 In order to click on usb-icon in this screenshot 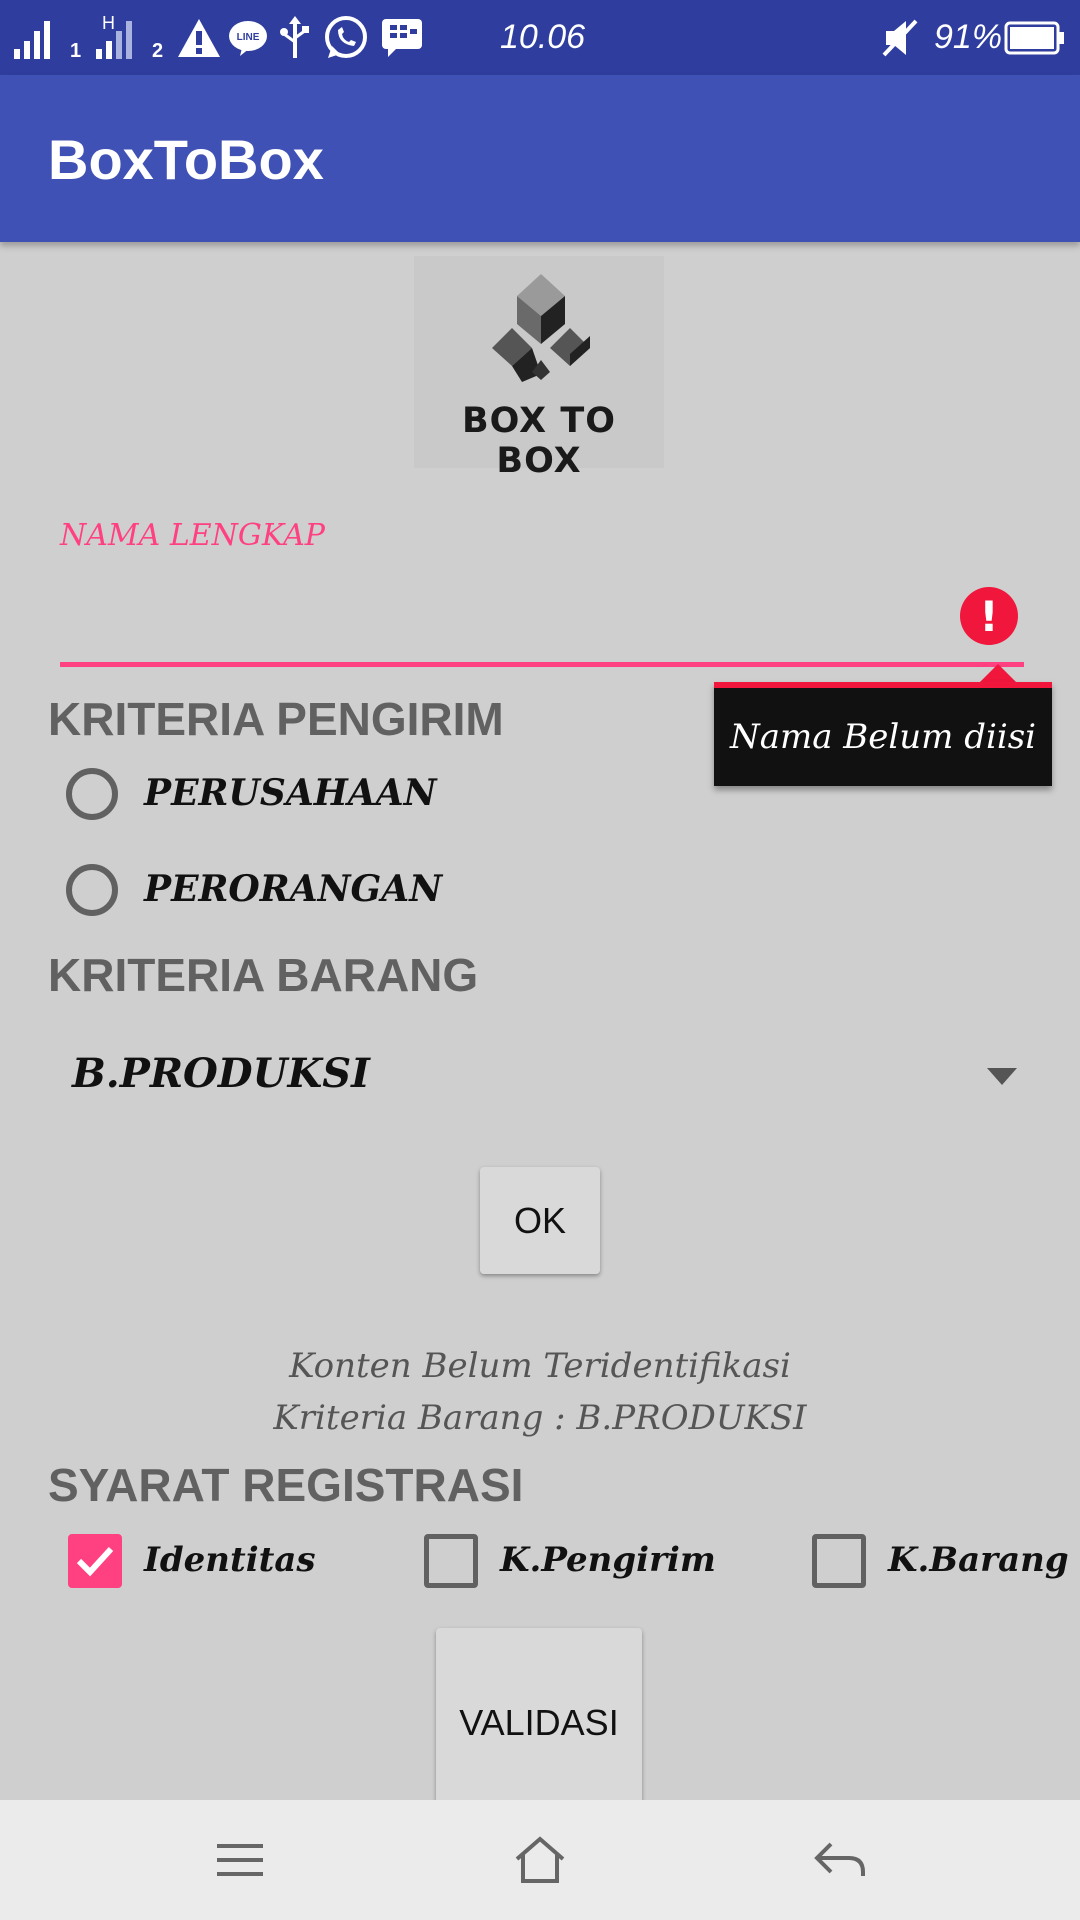, I will do `click(295, 37)`.